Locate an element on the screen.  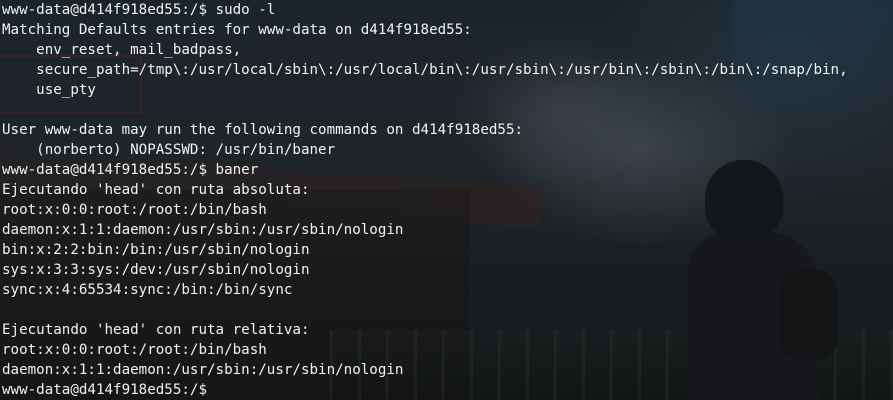
output-line: (norberto) NOPASSWD: /usr/bin/baner is located at coordinates (169, 150).